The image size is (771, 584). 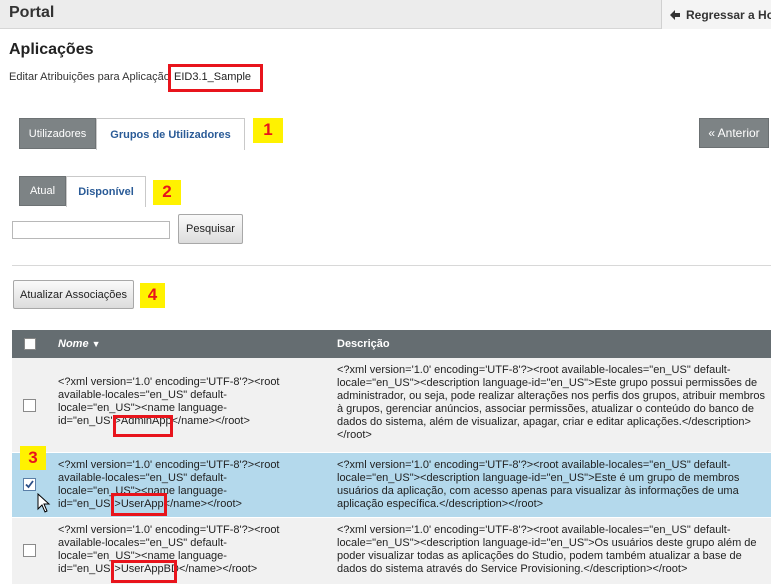 I want to click on column-header-name-label: Nome, so click(x=73, y=344).